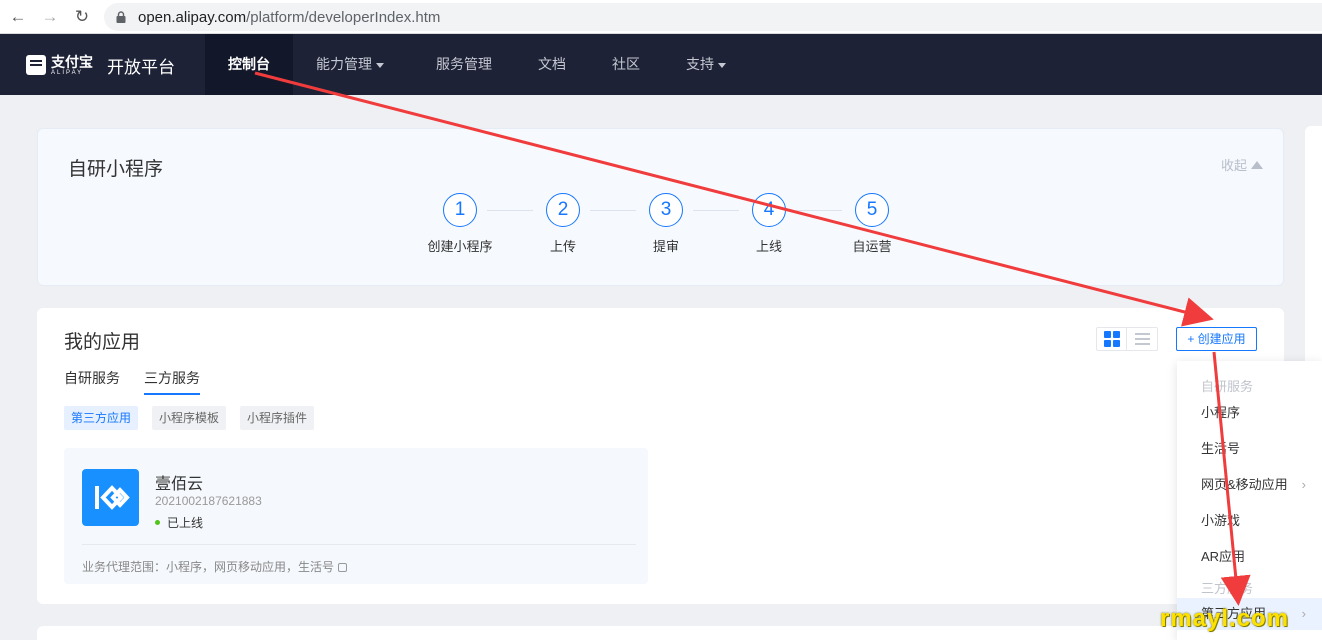  Describe the element at coordinates (100, 65) in the screenshot. I see `alipay-logo: 支付宝 ALIPAY 开放平台` at that location.